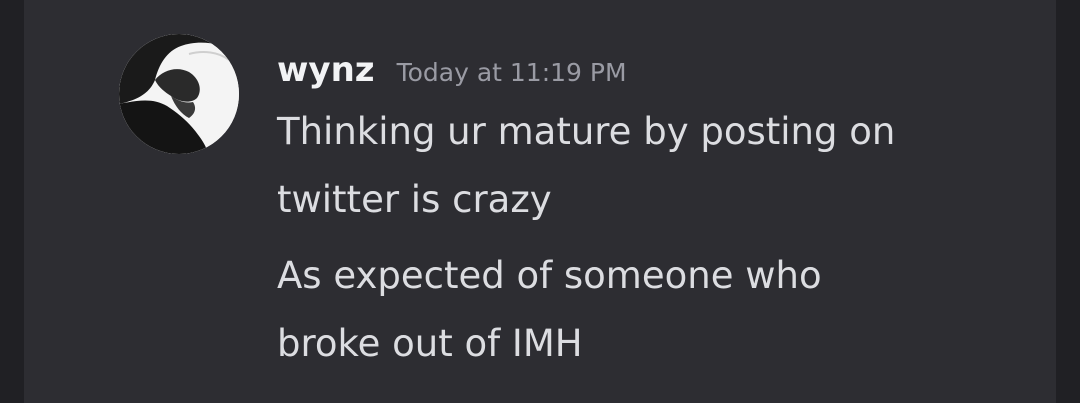 This screenshot has height=403, width=1080. I want to click on username: wynz, so click(326, 70).